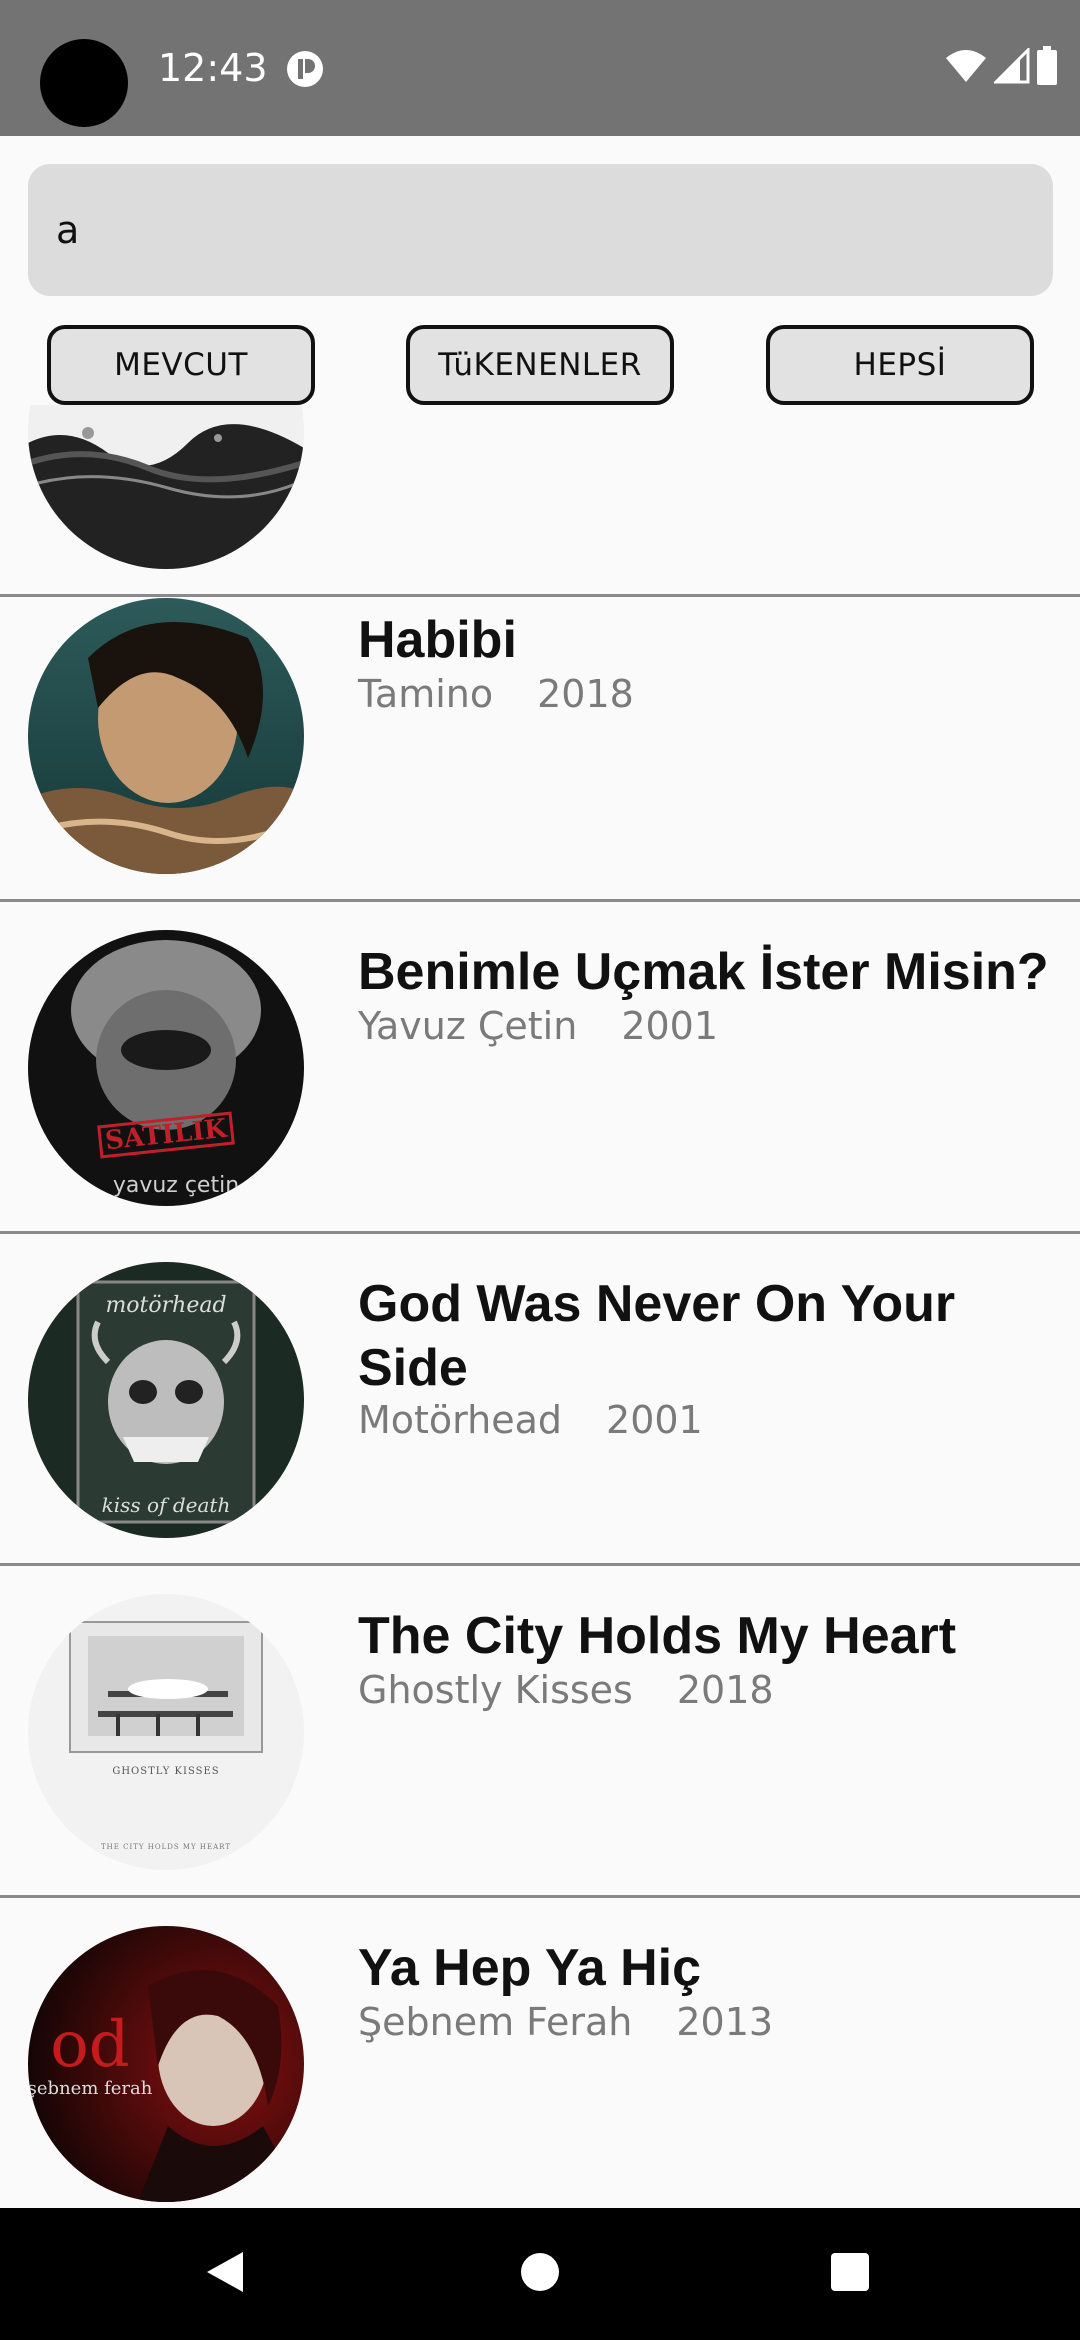 The image size is (1080, 2340). I want to click on back-button, so click(225, 2274).